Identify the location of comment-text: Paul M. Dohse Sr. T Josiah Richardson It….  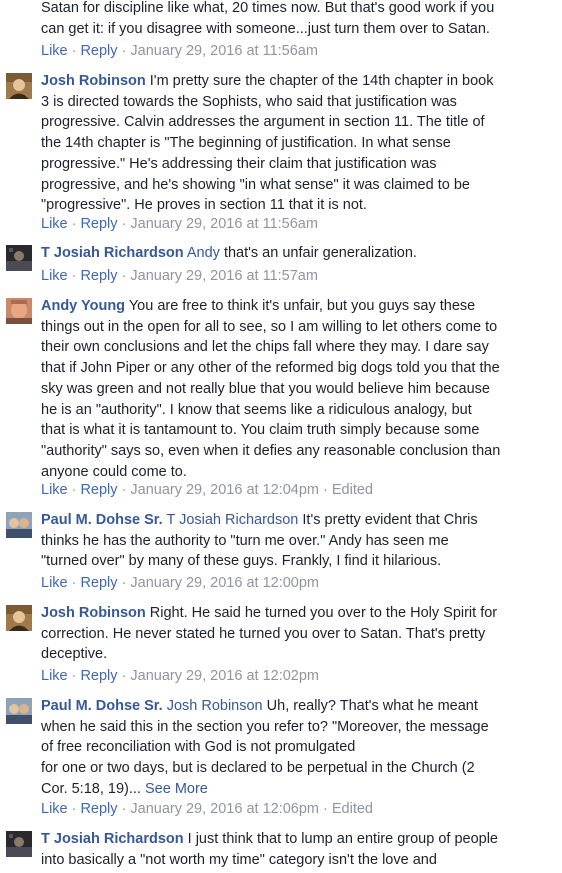
(259, 541).